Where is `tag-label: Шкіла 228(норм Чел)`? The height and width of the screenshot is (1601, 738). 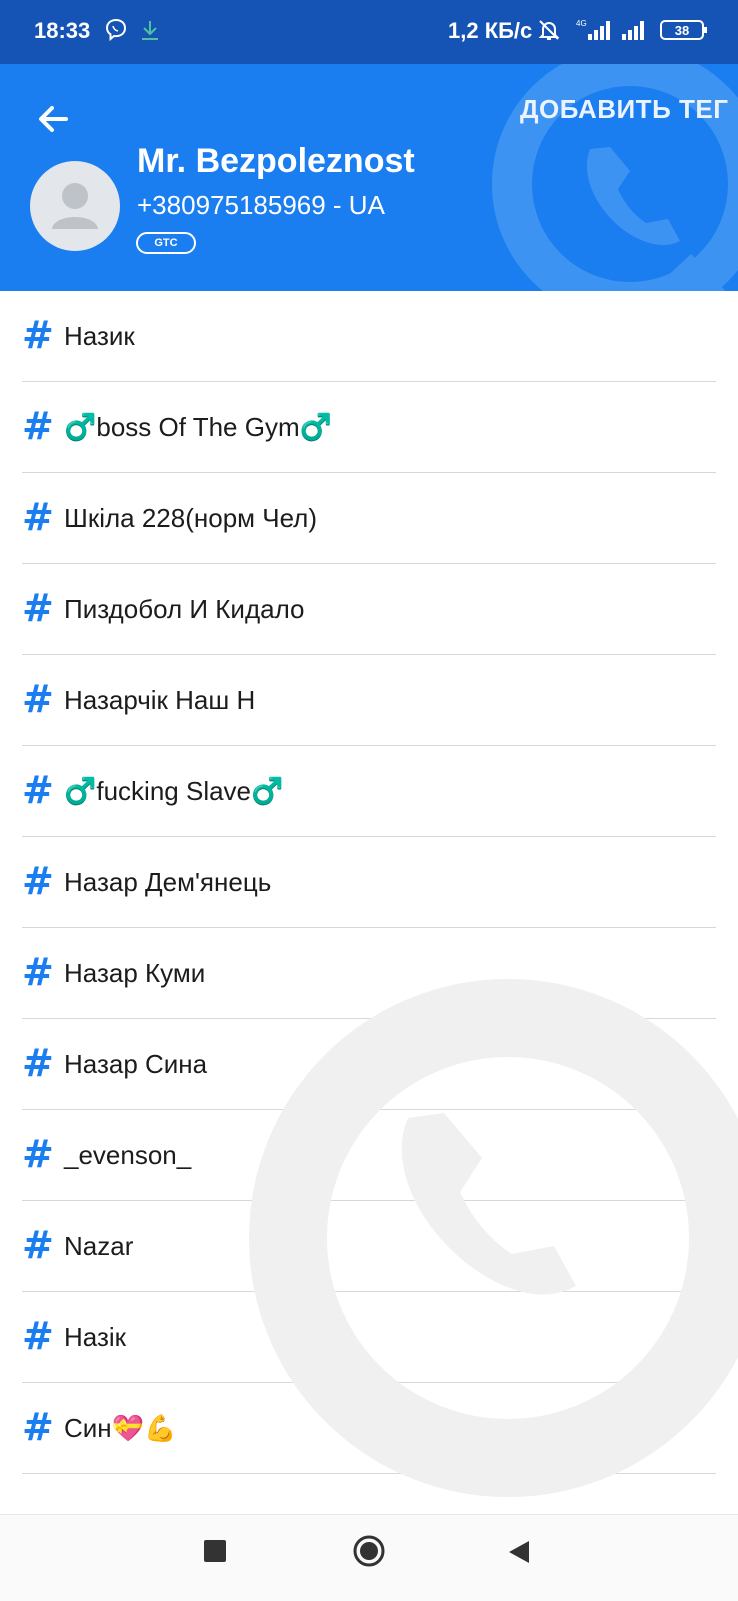 tag-label: Шкіла 228(норм Чел) is located at coordinates (191, 518).